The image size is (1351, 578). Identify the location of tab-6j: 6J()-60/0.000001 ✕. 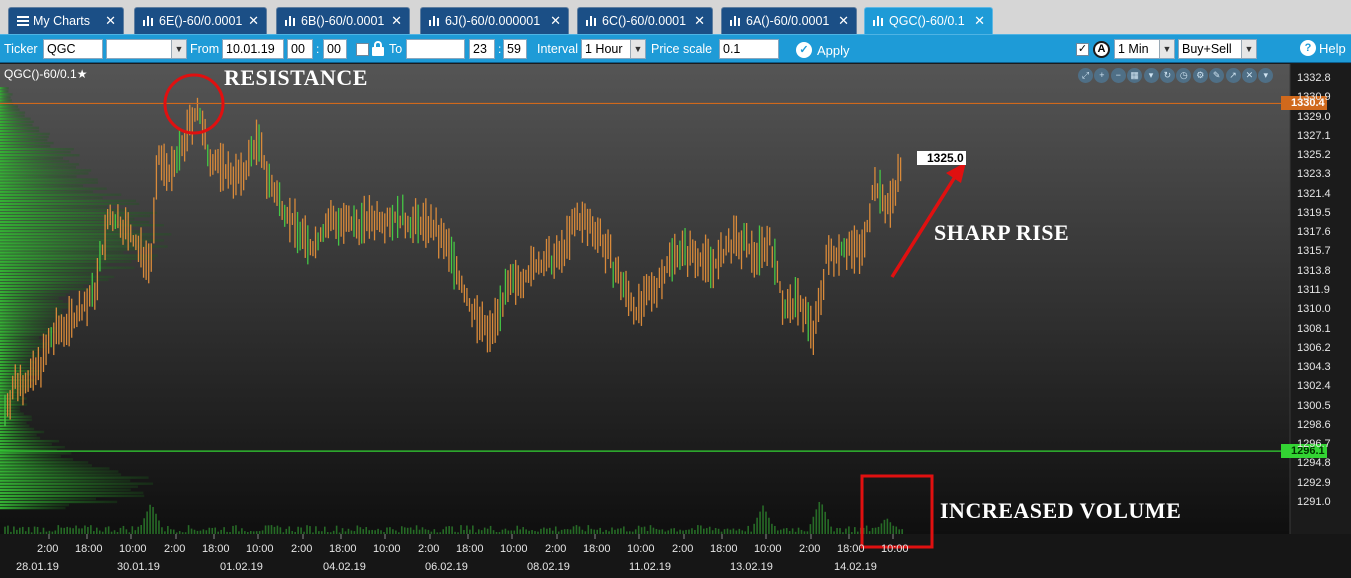
(494, 20).